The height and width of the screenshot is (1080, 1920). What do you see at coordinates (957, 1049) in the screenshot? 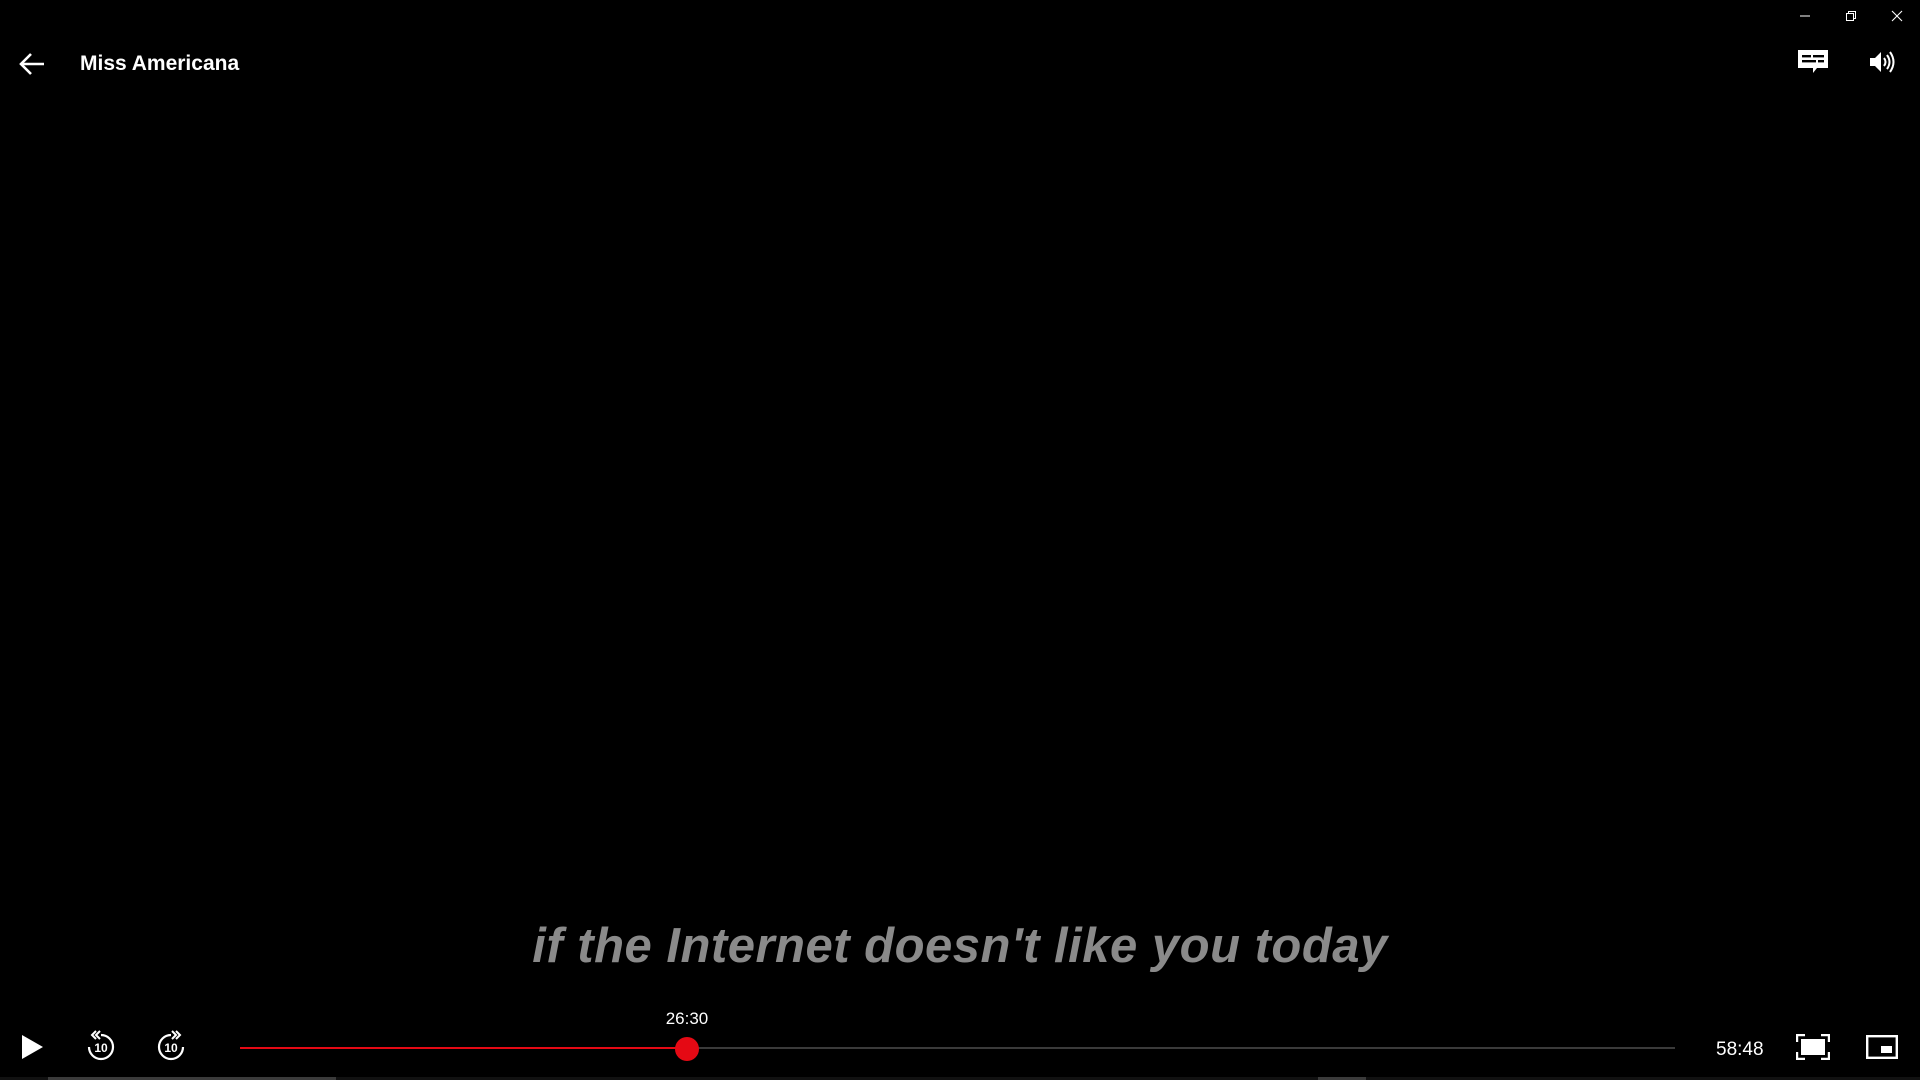
I see `seek-bar` at bounding box center [957, 1049].